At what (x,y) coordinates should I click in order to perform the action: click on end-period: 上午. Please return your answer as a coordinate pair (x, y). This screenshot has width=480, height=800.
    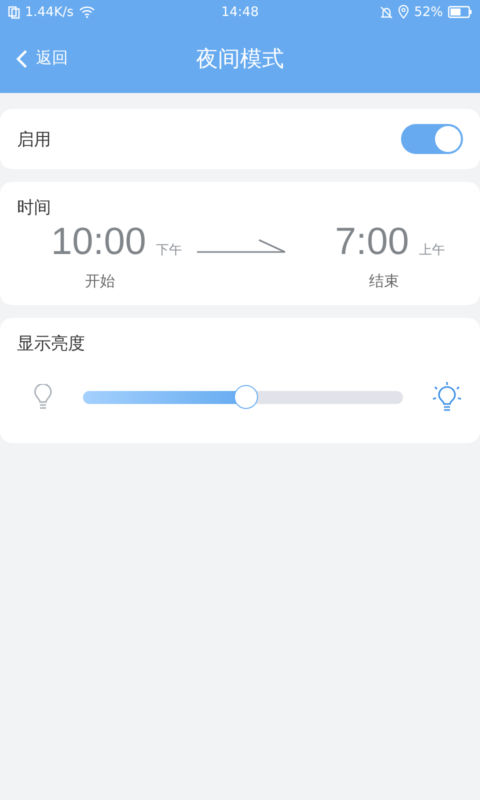
    Looking at the image, I should click on (432, 250).